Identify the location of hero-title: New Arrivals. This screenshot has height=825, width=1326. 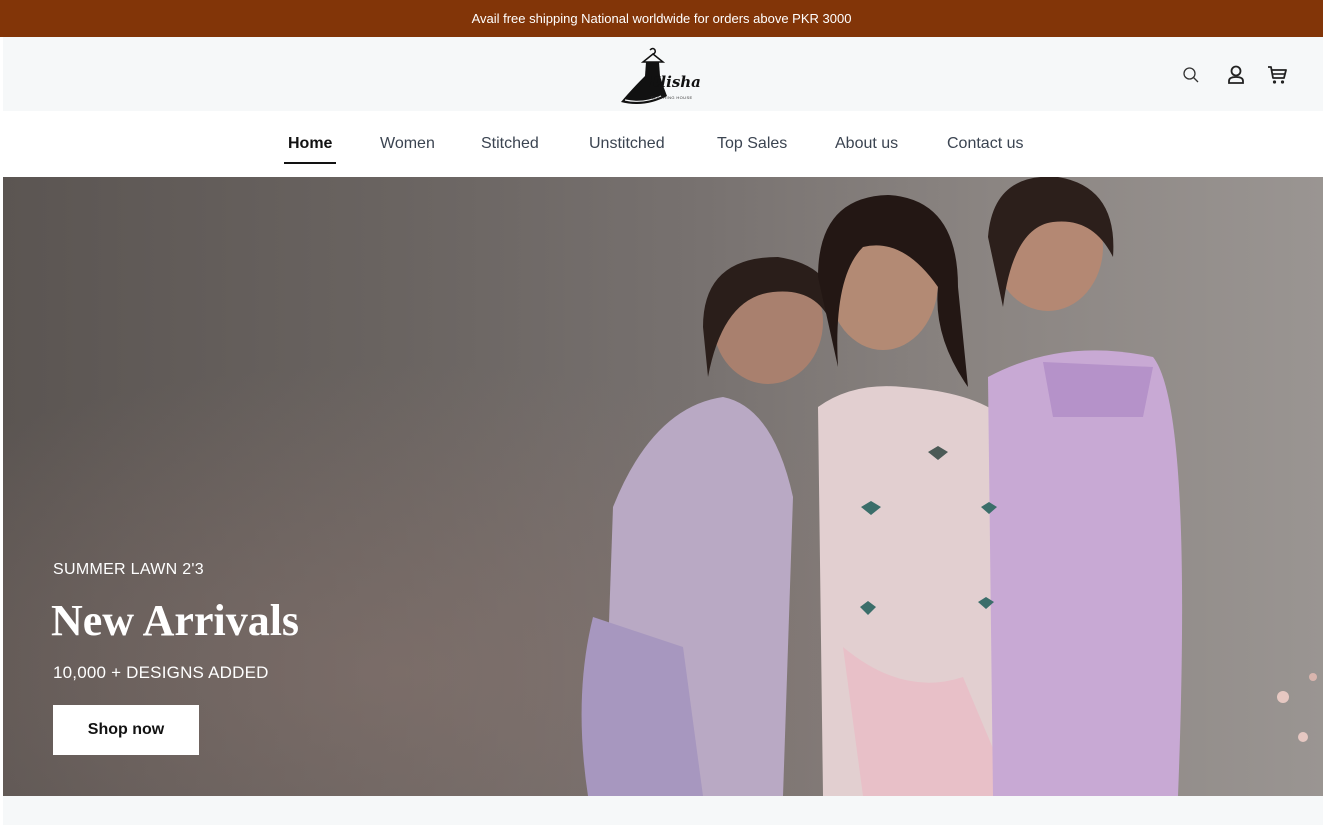
(175, 620).